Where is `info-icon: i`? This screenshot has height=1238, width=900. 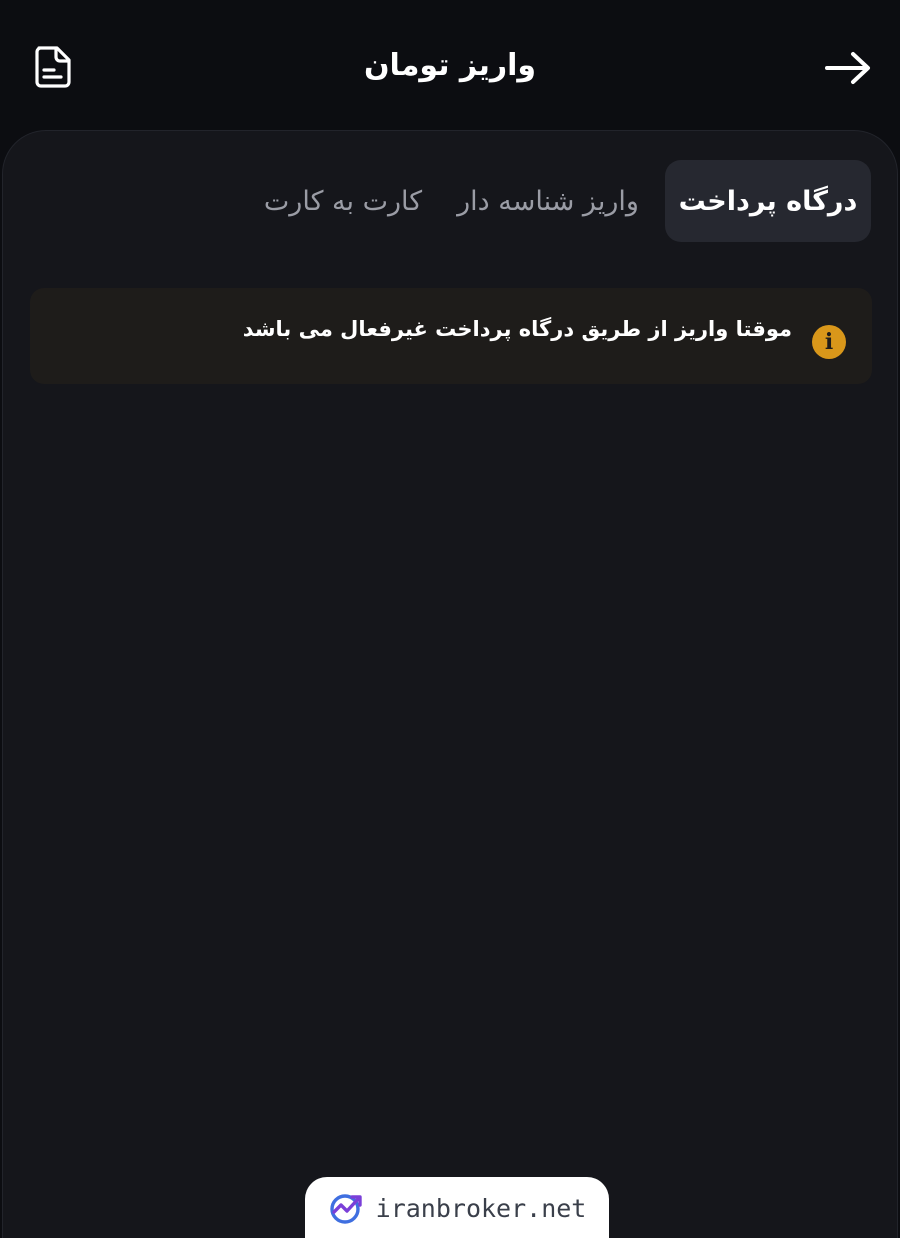 info-icon: i is located at coordinates (829, 342).